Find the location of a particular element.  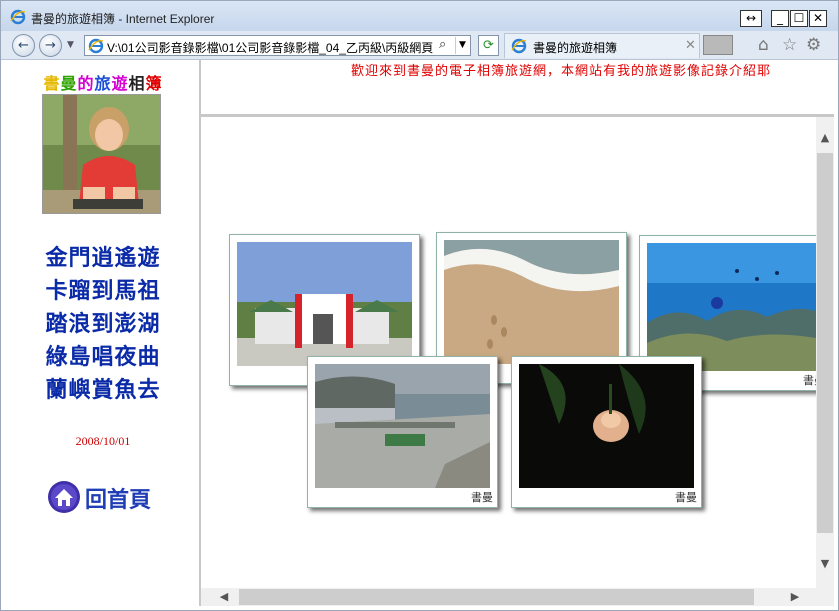

tab-page-icon is located at coordinates (519, 46).